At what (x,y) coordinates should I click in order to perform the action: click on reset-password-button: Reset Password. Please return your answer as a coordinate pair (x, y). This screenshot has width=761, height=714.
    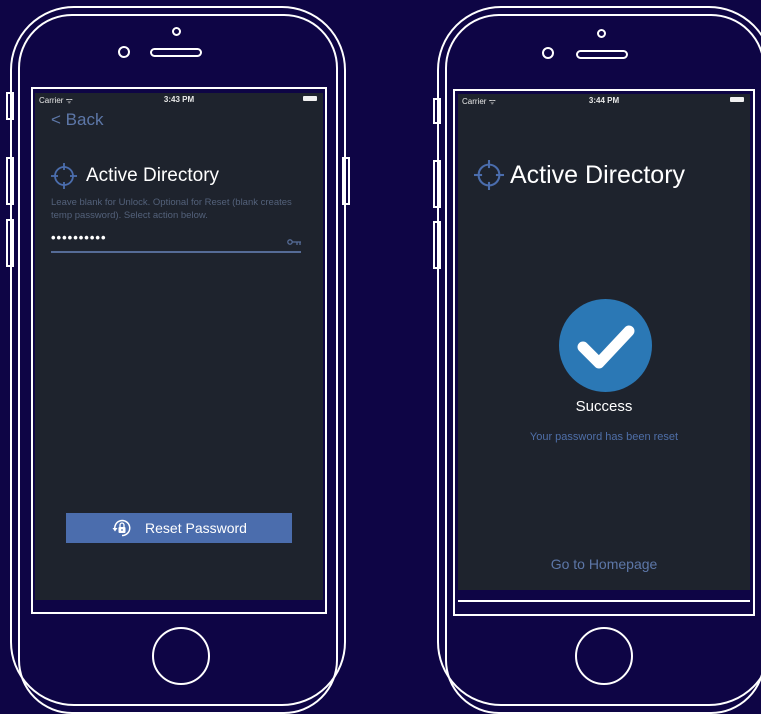
    Looking at the image, I should click on (179, 528).